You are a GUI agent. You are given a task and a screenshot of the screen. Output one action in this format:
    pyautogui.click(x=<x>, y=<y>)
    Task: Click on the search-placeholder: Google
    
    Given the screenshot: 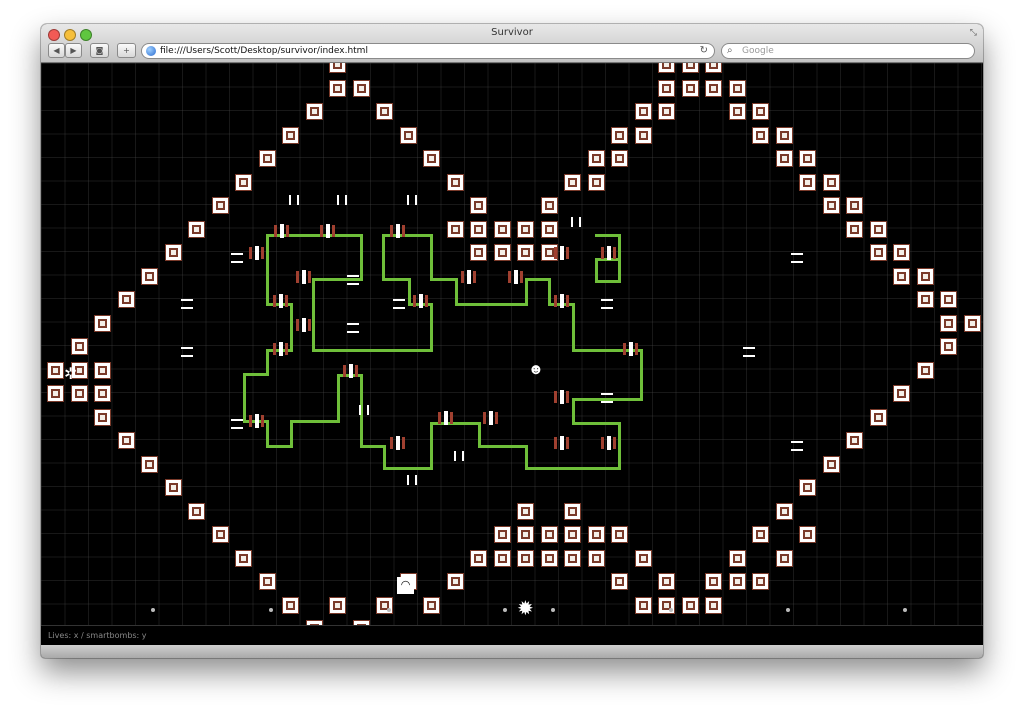 What is the action you would take?
    pyautogui.click(x=758, y=51)
    